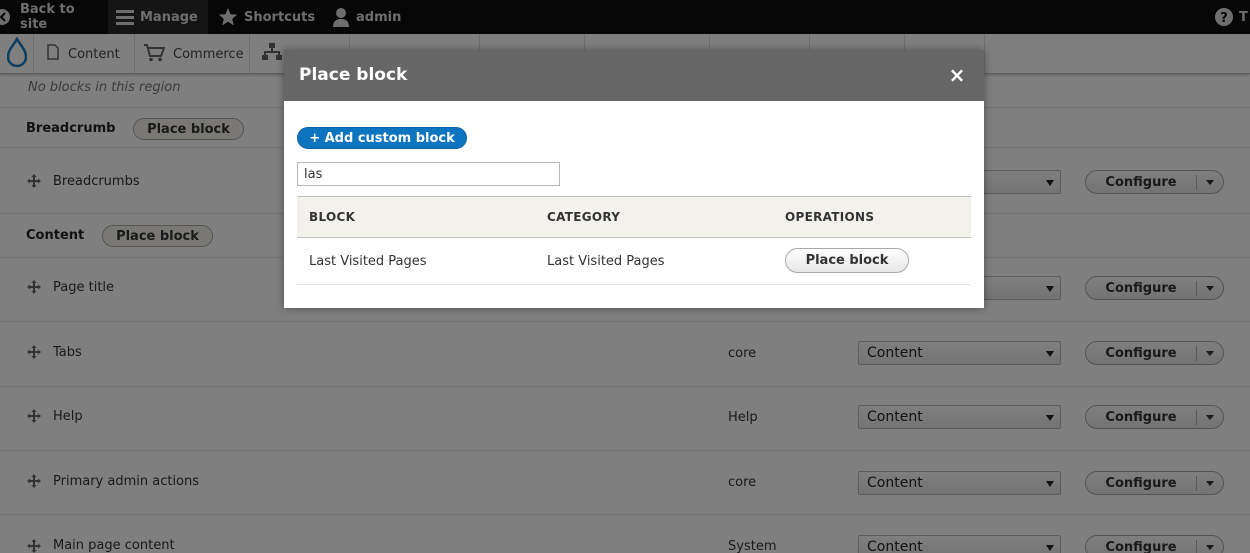 The image size is (1250, 553). I want to click on dialog-title: Place block, so click(353, 75).